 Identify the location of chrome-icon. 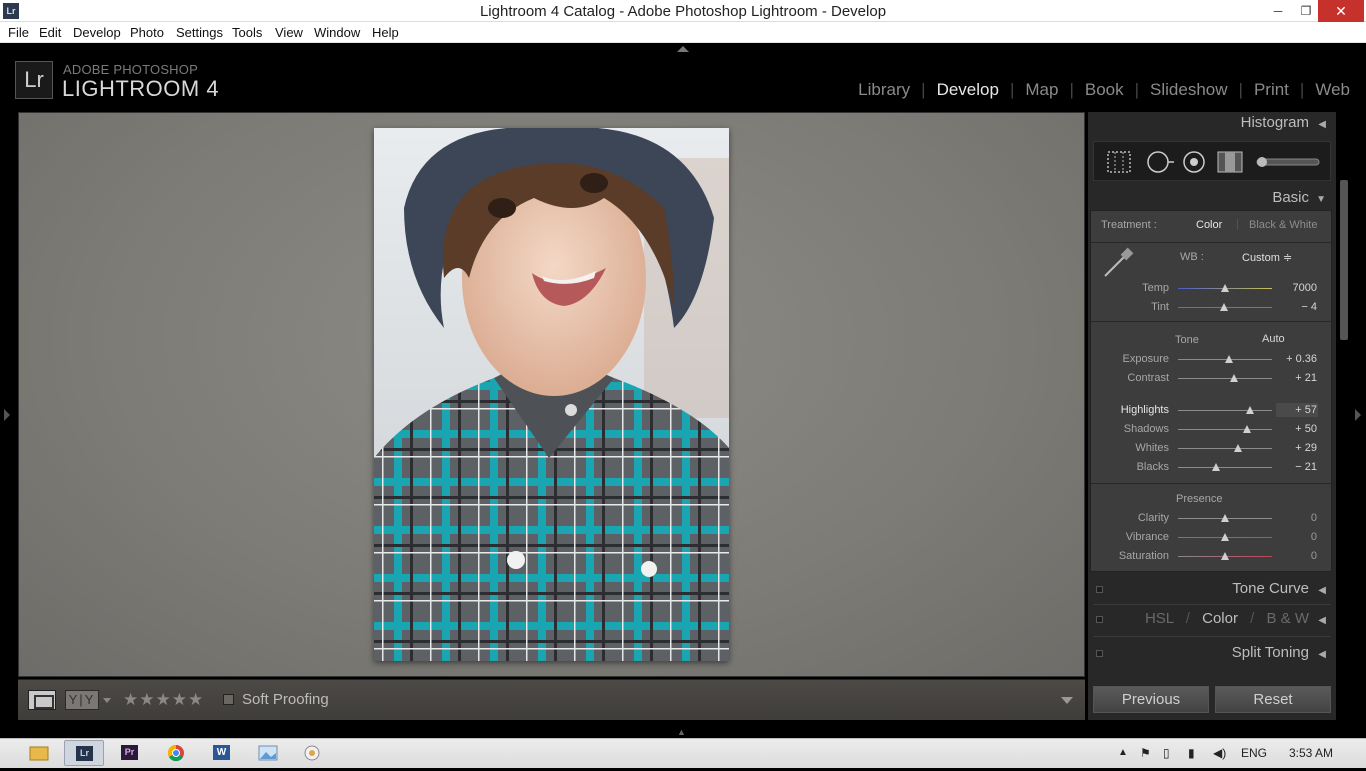
(176, 753).